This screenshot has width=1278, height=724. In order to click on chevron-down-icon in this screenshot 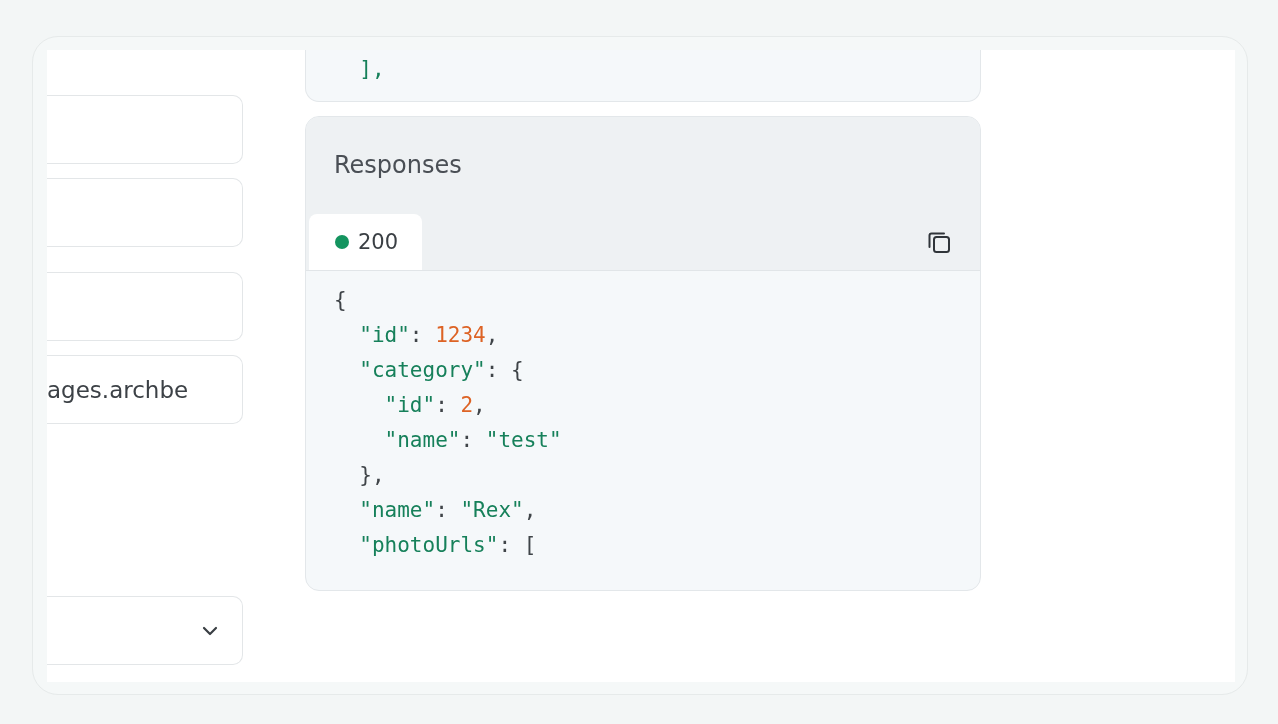, I will do `click(210, 630)`.